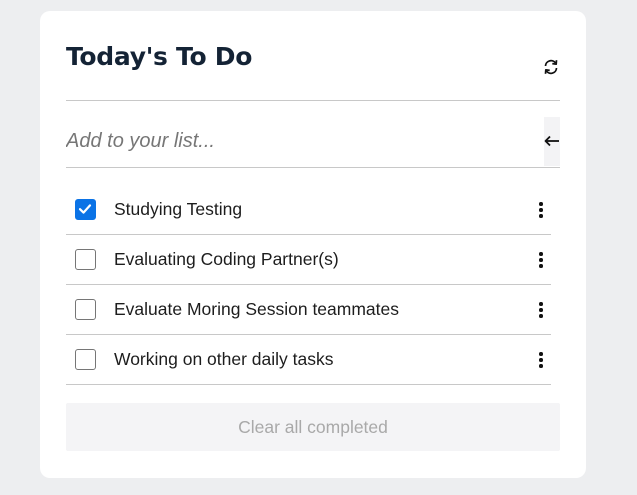 This screenshot has width=637, height=495. I want to click on add-task-input, so click(301, 141).